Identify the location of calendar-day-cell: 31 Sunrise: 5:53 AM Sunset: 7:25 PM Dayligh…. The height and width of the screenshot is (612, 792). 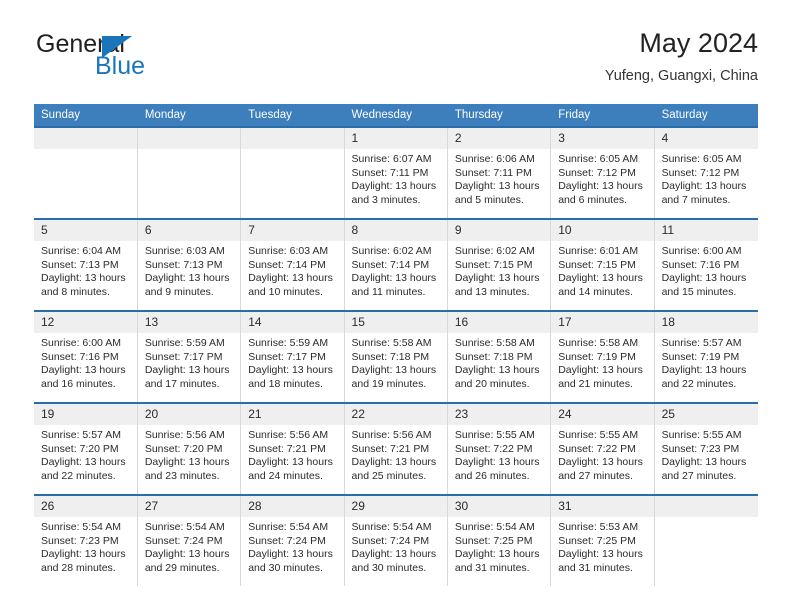
(602, 540).